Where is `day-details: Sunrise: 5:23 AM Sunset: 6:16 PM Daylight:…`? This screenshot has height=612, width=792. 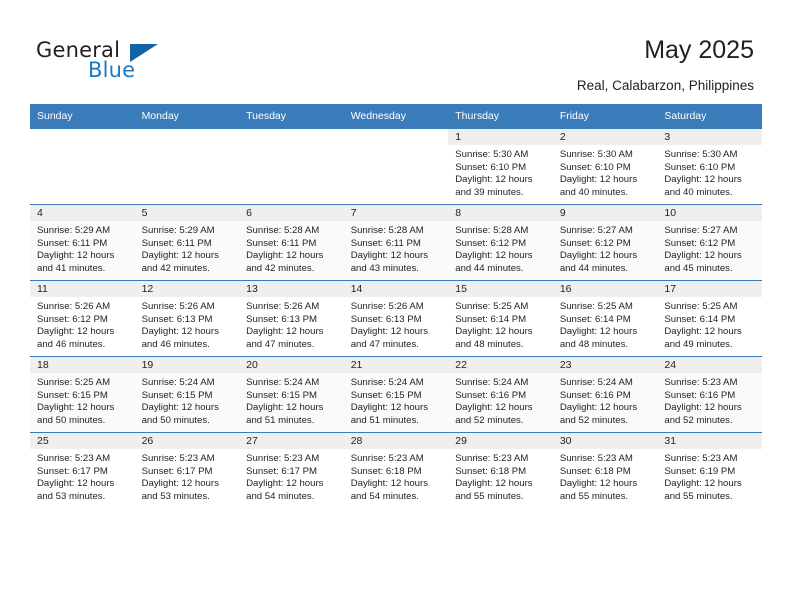
day-details: Sunrise: 5:23 AM Sunset: 6:16 PM Daylight:… is located at coordinates (709, 400).